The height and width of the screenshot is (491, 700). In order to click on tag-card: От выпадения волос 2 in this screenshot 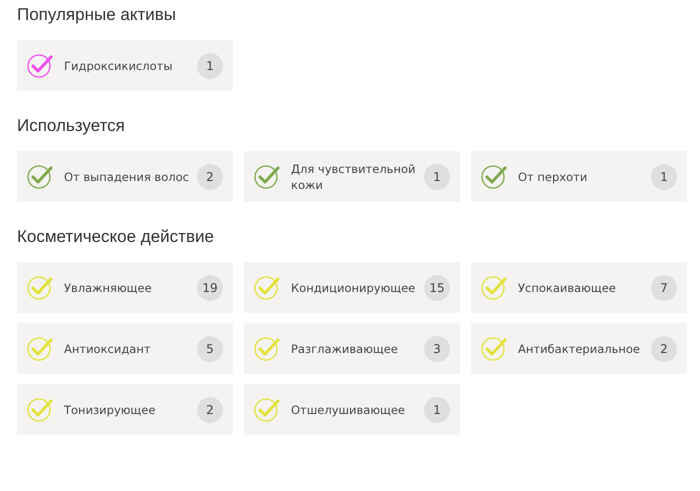, I will do `click(125, 176)`.